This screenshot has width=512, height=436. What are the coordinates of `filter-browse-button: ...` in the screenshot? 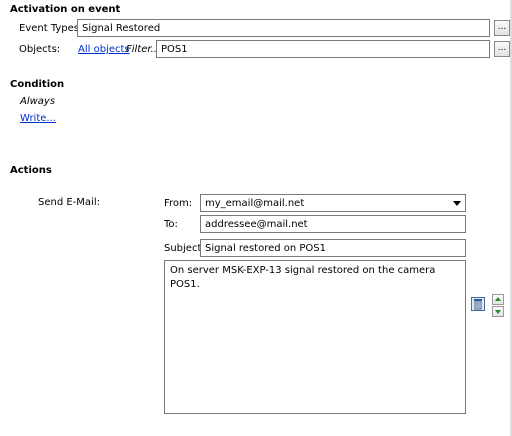 It's located at (502, 49).